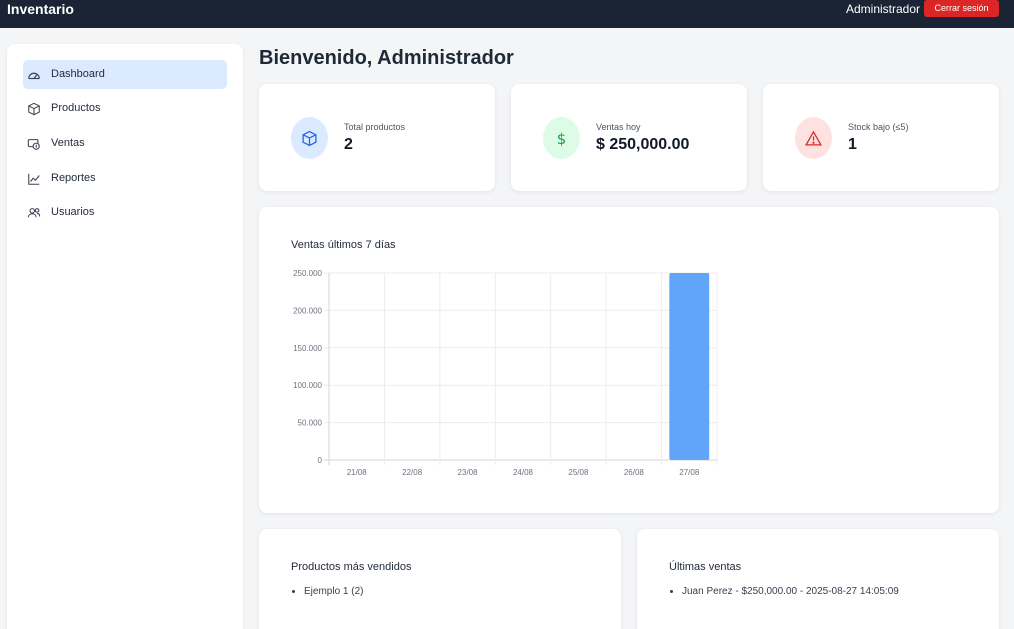 Image resolution: width=1014 pixels, height=629 pixels. I want to click on x-tick-label: 27/08, so click(689, 472).